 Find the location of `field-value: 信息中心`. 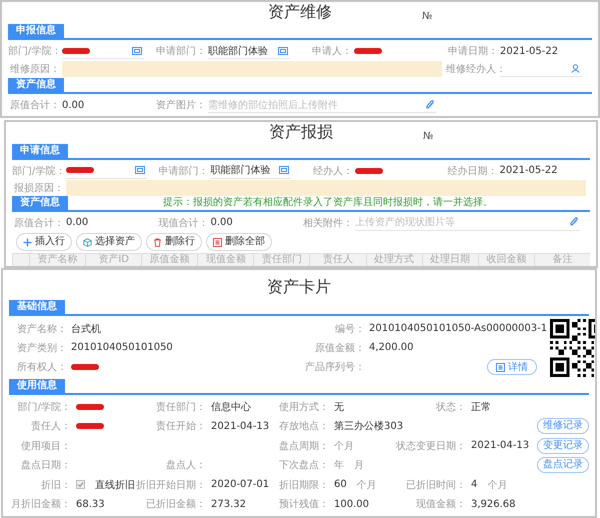

field-value: 信息中心 is located at coordinates (231, 407).